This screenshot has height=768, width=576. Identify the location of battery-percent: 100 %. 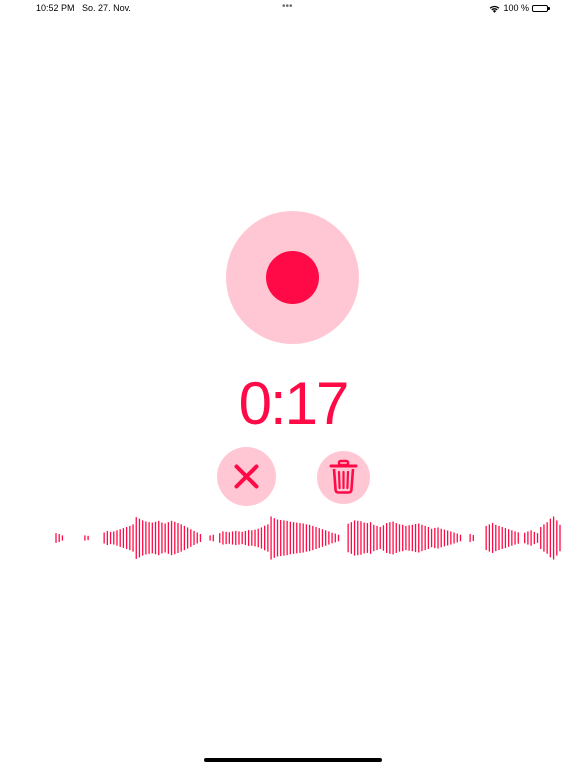
(516, 8).